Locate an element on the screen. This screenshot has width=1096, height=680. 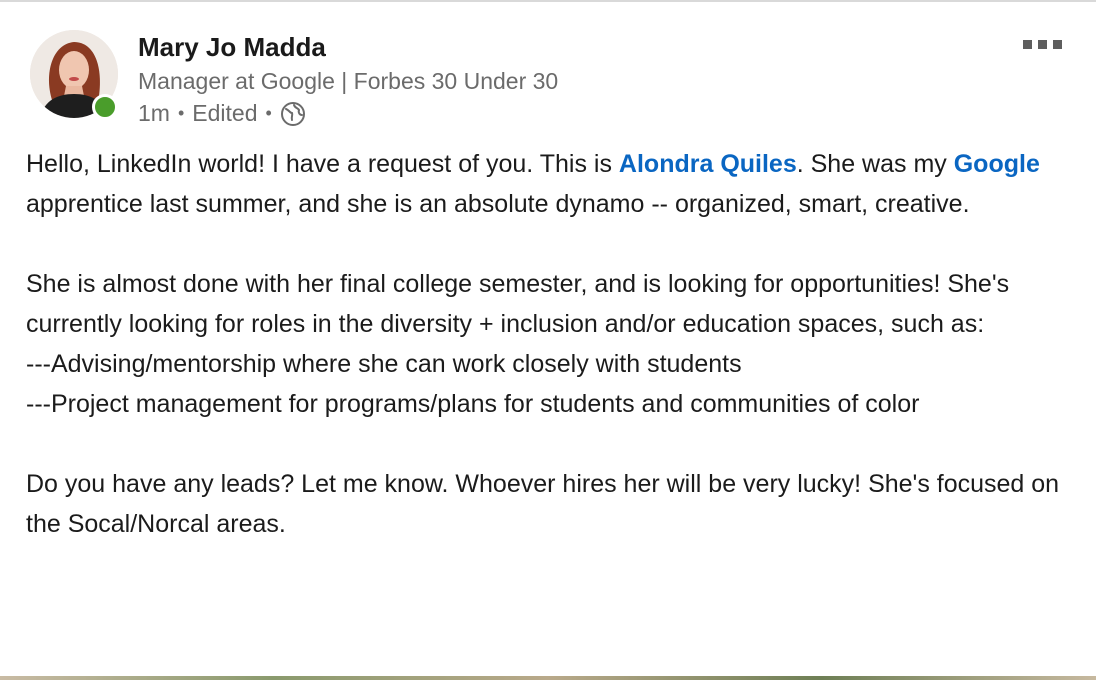
post-image-edge is located at coordinates (548, 678).